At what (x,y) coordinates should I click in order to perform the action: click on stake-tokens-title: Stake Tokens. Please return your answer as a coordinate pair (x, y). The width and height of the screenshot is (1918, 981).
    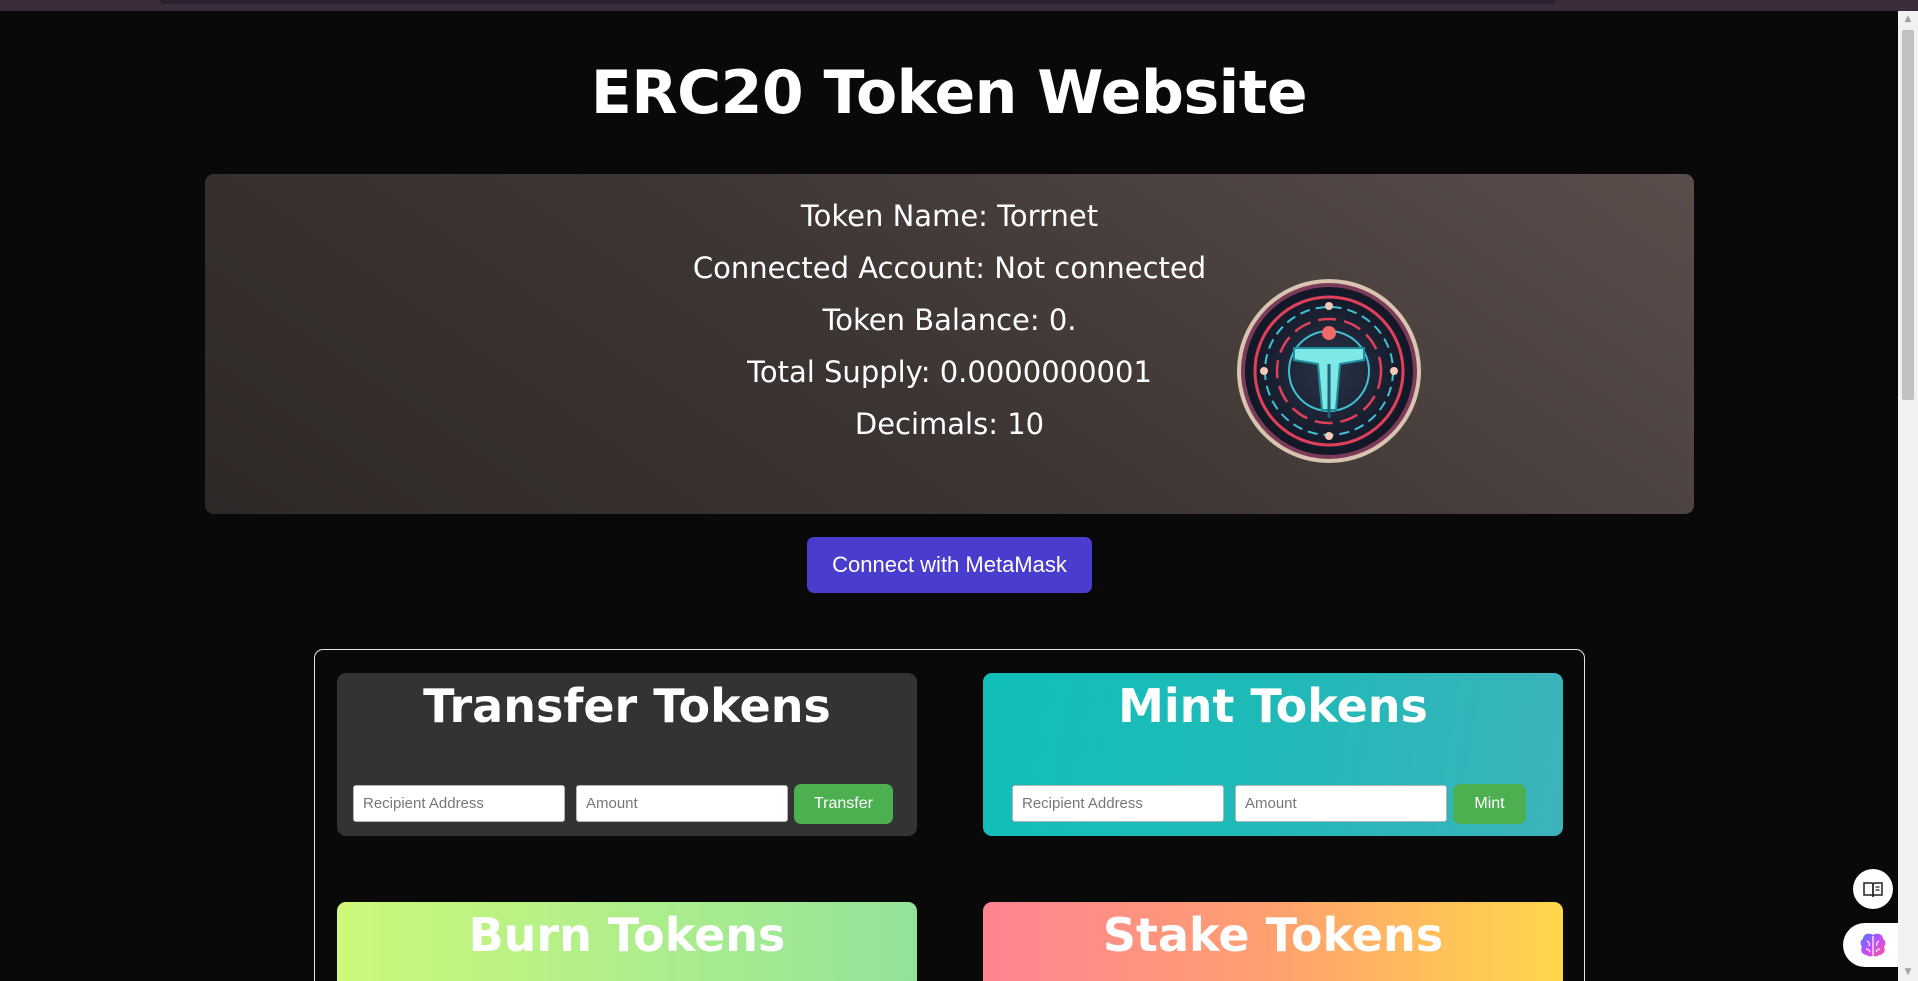
    Looking at the image, I should click on (1273, 935).